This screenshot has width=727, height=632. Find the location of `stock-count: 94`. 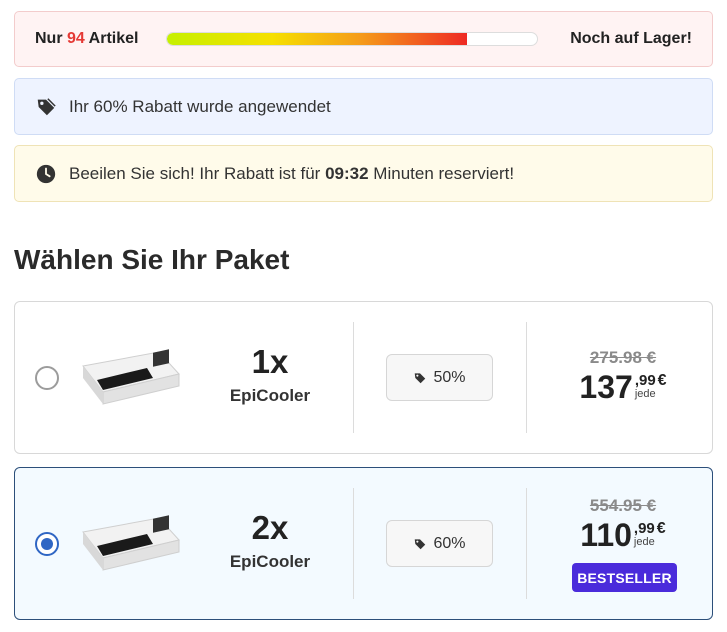

stock-count: 94 is located at coordinates (76, 38).